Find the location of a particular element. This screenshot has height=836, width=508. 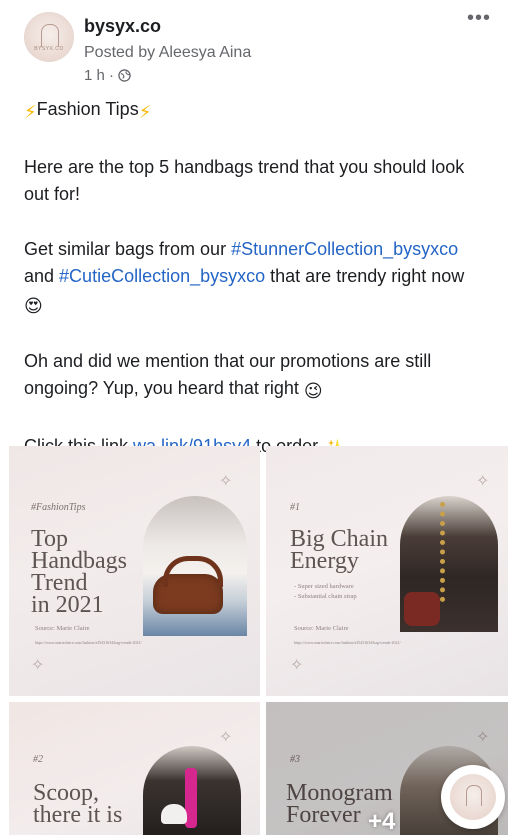

page-avatar: BYSYX.CO is located at coordinates (49, 37).